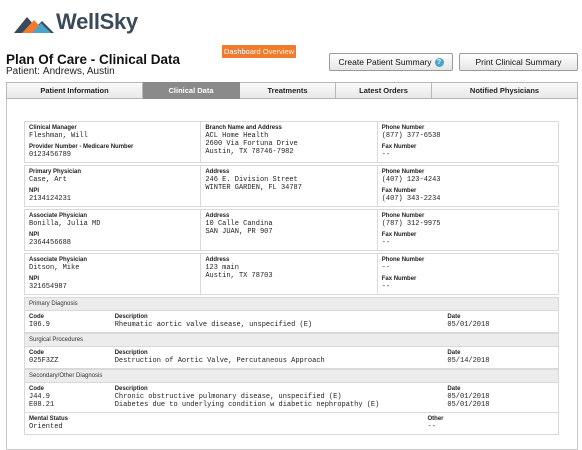  I want to click on code-cell: Code 025F3ZZ, so click(68, 357).